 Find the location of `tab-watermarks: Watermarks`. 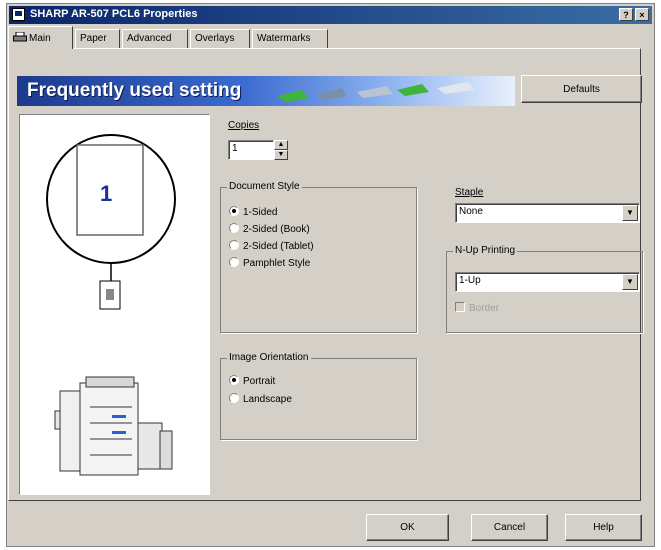

tab-watermarks: Watermarks is located at coordinates (290, 38).